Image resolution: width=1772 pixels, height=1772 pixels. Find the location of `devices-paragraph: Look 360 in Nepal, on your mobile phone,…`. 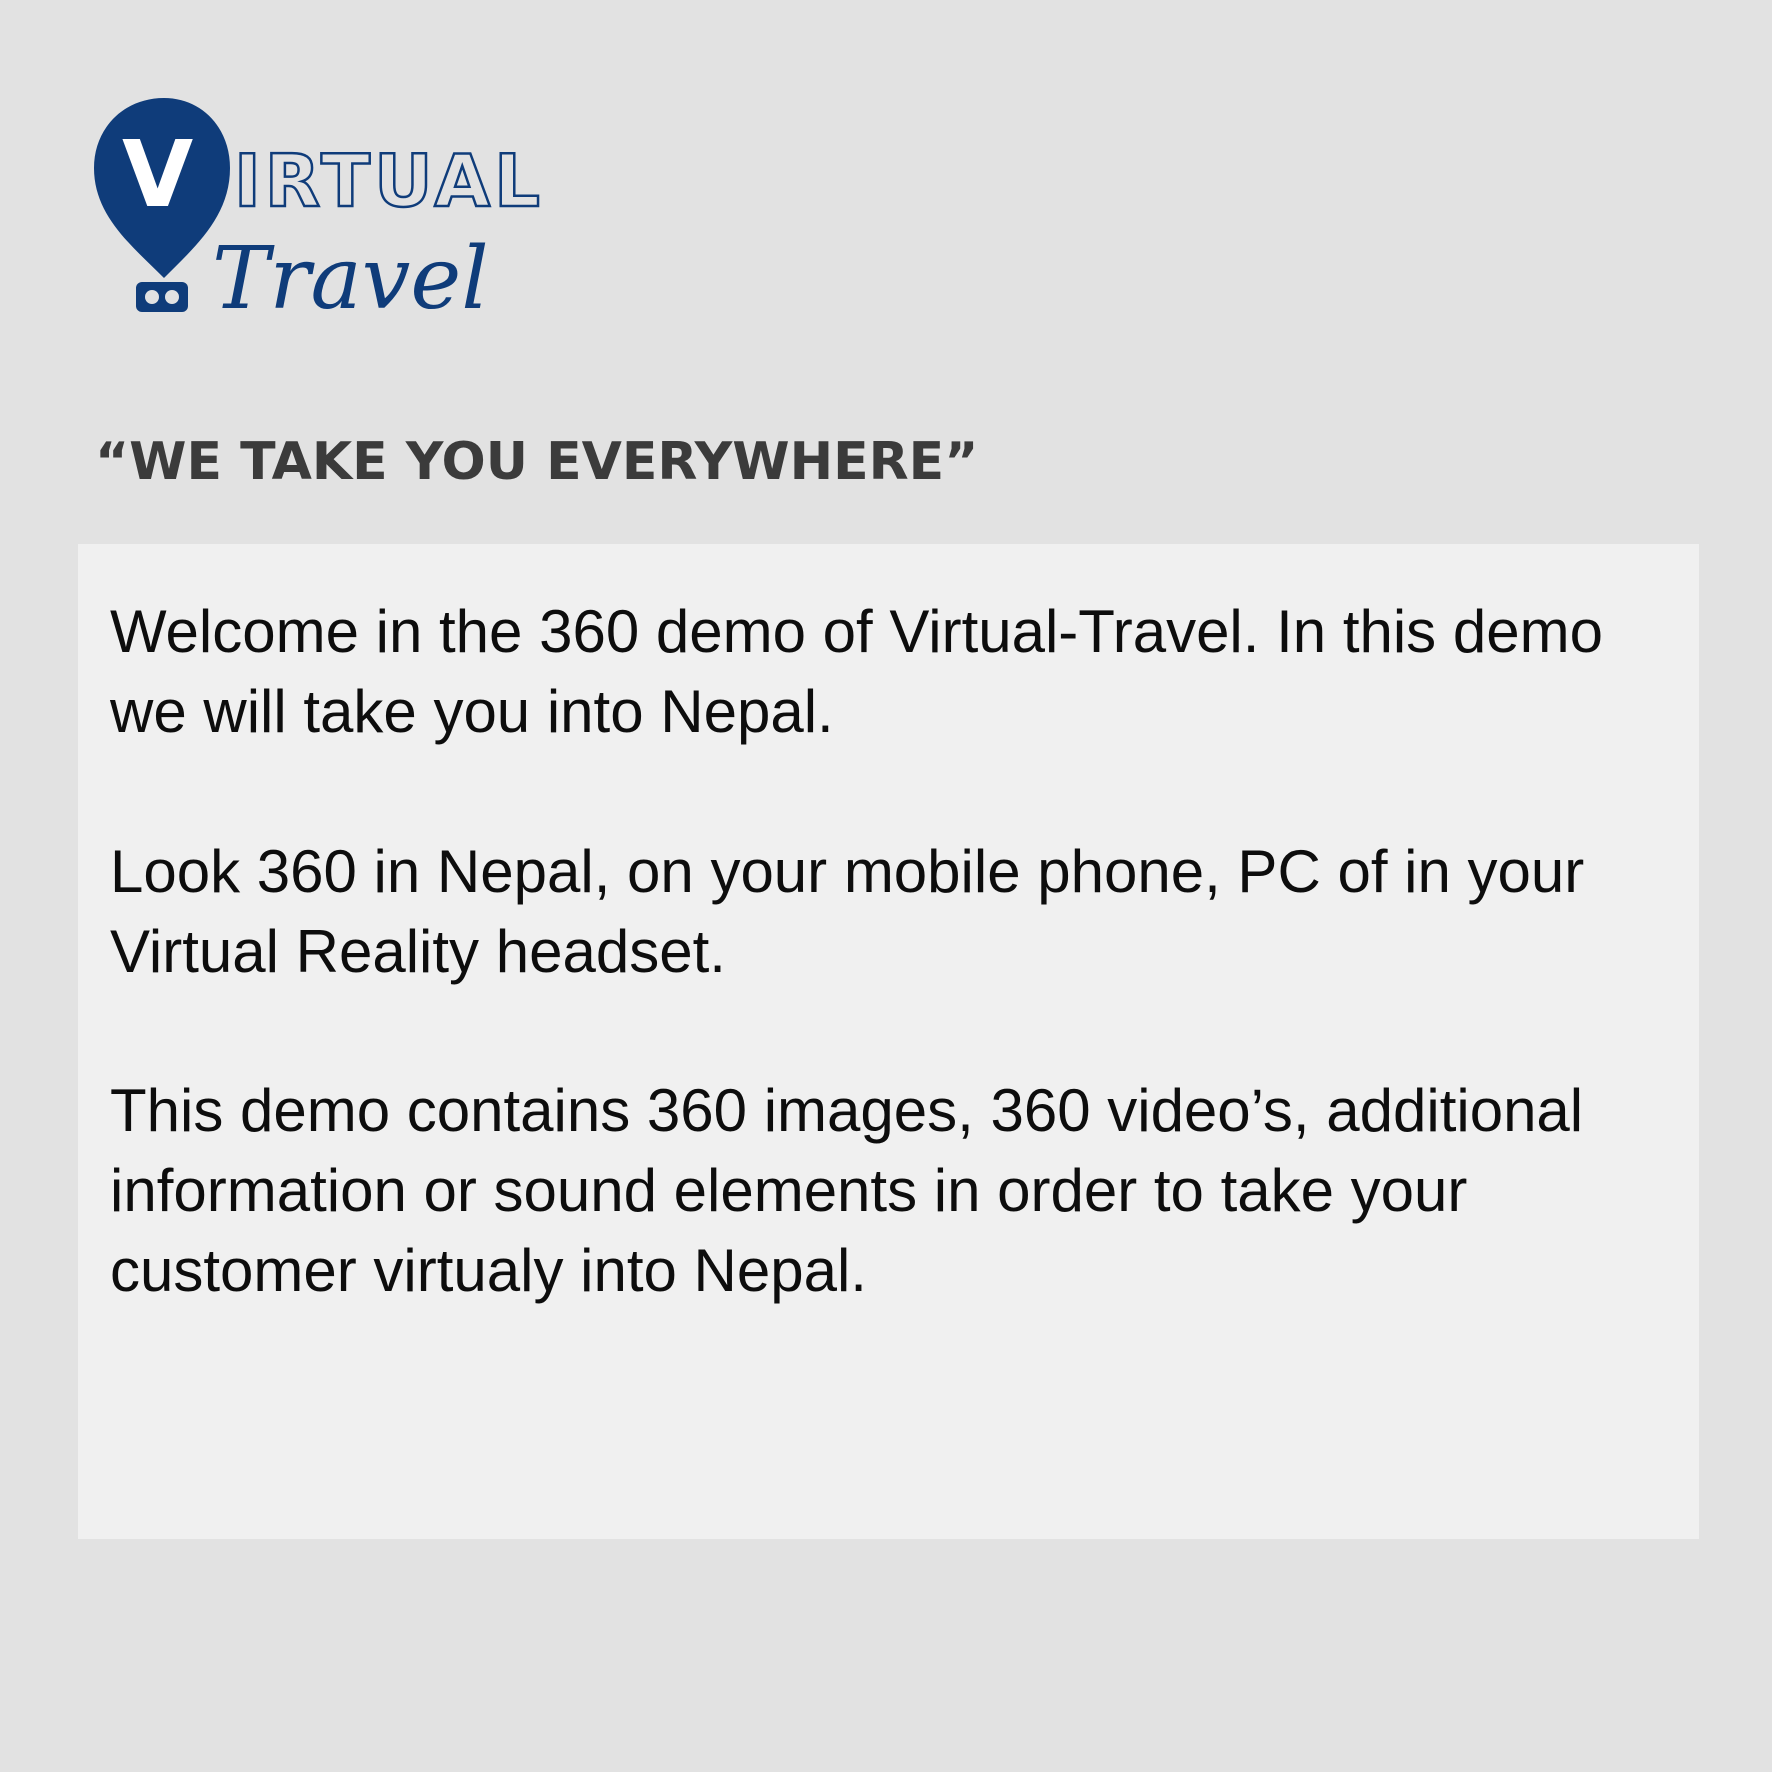

devices-paragraph: Look 360 in Nepal, on your mobile phone,… is located at coordinates (847, 911).